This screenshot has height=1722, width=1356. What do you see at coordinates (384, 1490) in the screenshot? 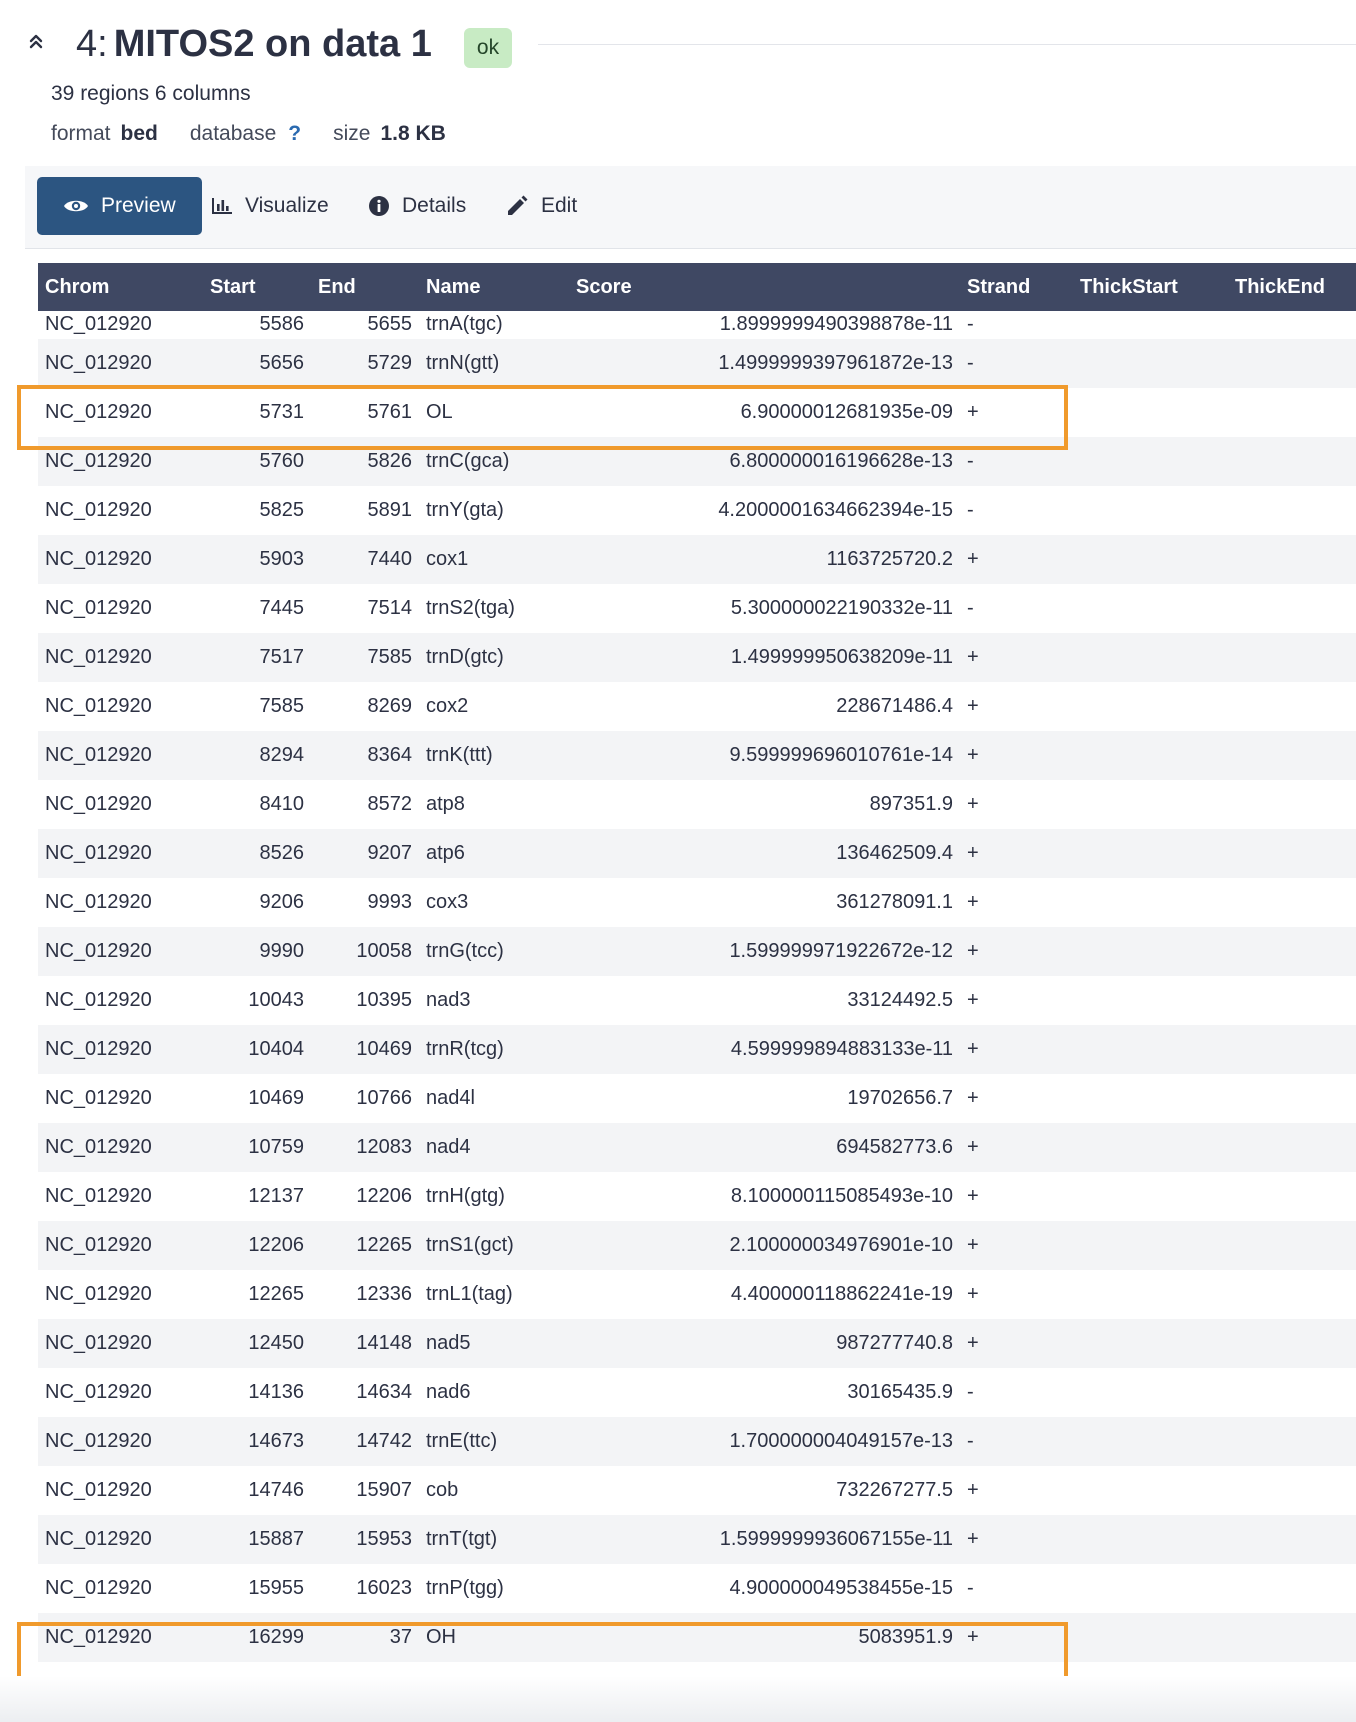
I see `table-cell-end: 15907` at bounding box center [384, 1490].